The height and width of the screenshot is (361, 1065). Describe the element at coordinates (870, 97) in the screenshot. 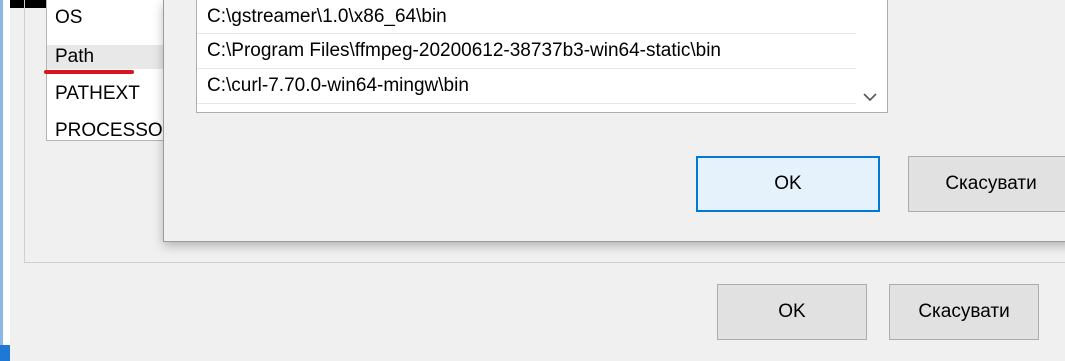

I see `chevron-down-icon` at that location.